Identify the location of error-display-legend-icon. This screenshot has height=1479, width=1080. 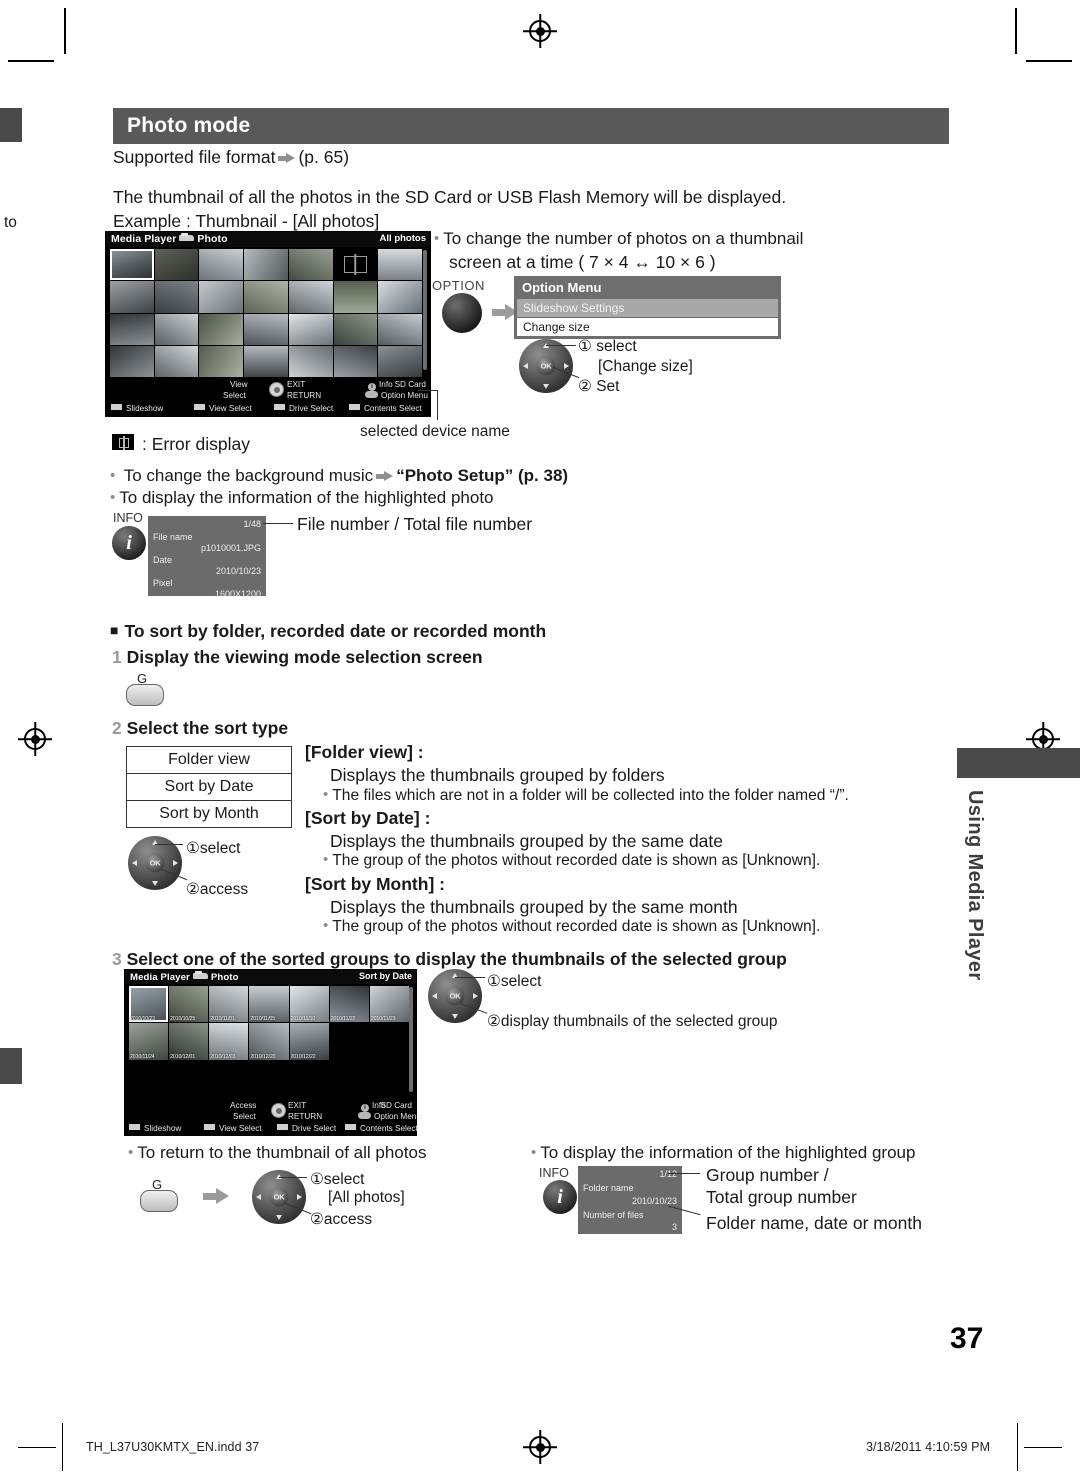
(123, 442).